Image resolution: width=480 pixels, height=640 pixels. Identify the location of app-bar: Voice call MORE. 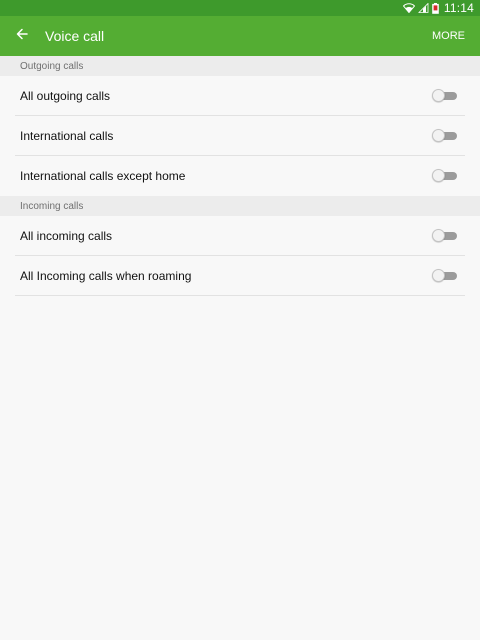
(240, 36).